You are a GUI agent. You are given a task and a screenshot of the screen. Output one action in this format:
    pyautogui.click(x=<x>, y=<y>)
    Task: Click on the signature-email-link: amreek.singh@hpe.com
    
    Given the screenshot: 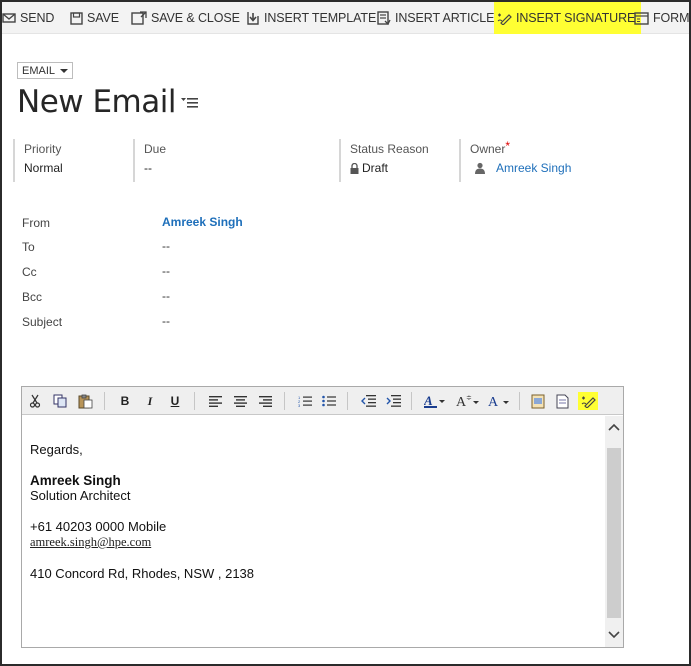 What is the action you would take?
    pyautogui.click(x=90, y=542)
    